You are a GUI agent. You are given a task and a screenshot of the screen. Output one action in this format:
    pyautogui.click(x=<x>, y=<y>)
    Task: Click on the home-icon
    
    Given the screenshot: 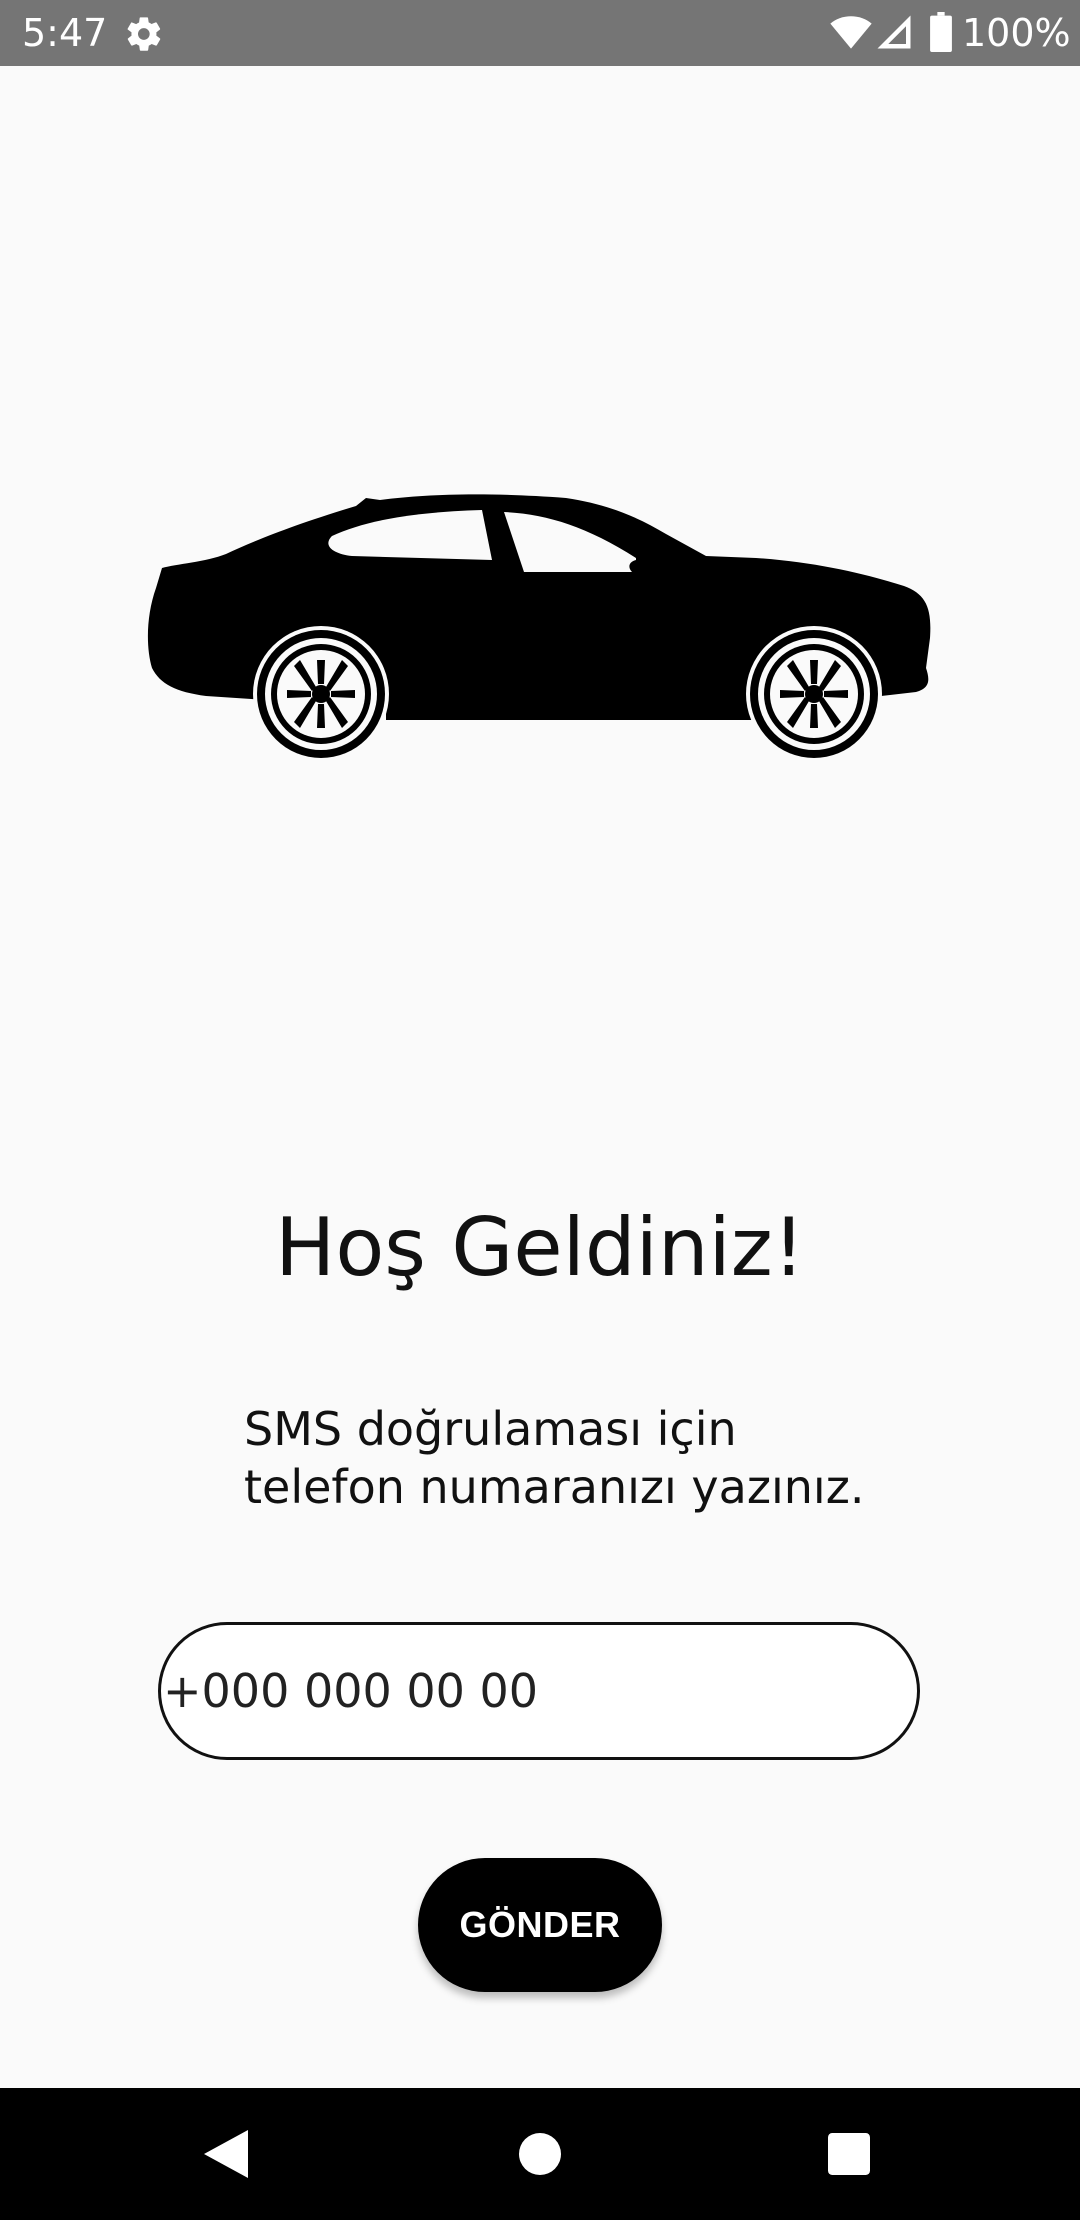 What is the action you would take?
    pyautogui.click(x=540, y=2154)
    